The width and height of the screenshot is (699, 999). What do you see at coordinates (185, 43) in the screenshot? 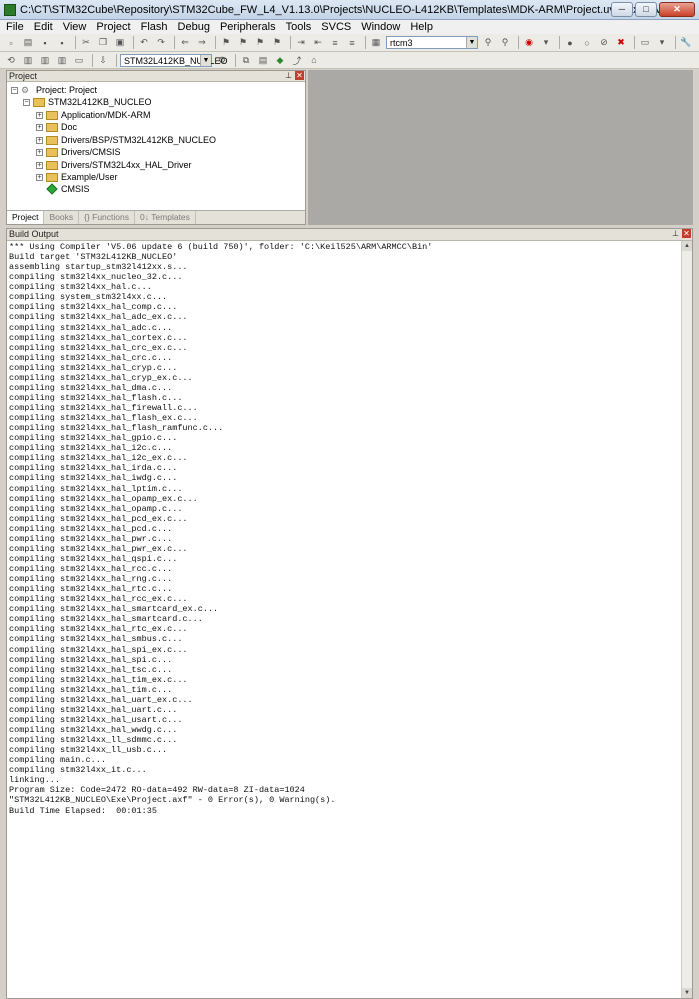
I see `nav-back-icon: ⇐` at bounding box center [185, 43].